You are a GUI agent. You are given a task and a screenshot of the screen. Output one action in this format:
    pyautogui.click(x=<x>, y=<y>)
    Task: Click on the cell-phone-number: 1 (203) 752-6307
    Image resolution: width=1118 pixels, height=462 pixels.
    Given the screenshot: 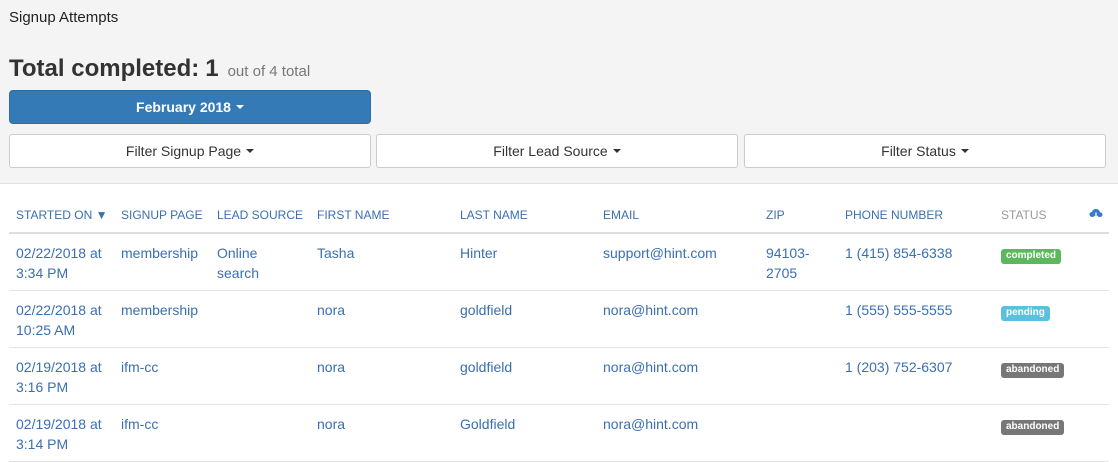 What is the action you would take?
    pyautogui.click(x=916, y=376)
    